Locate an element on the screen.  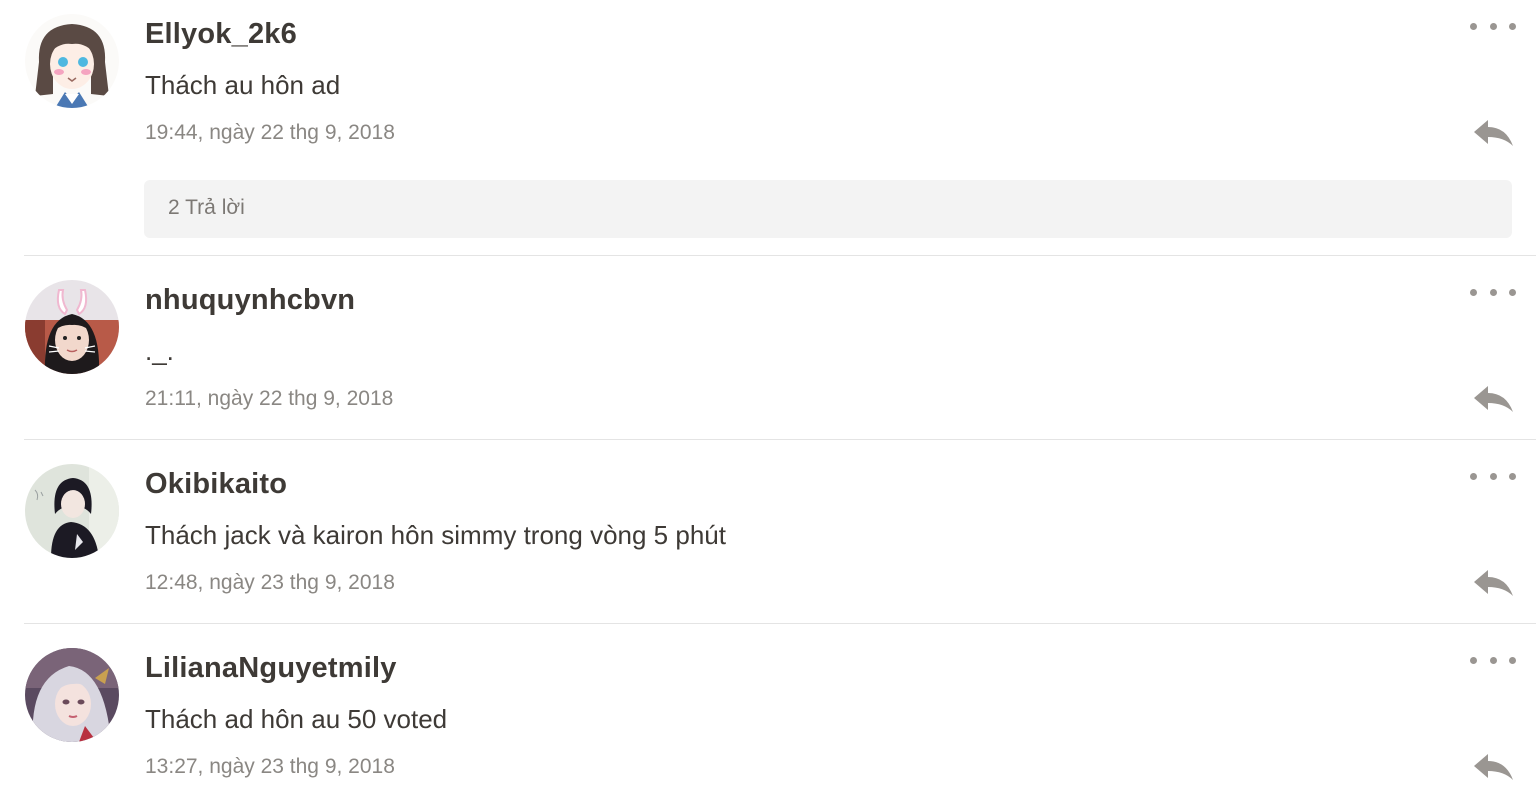
game-character-avatar-image is located at coordinates (72, 695).